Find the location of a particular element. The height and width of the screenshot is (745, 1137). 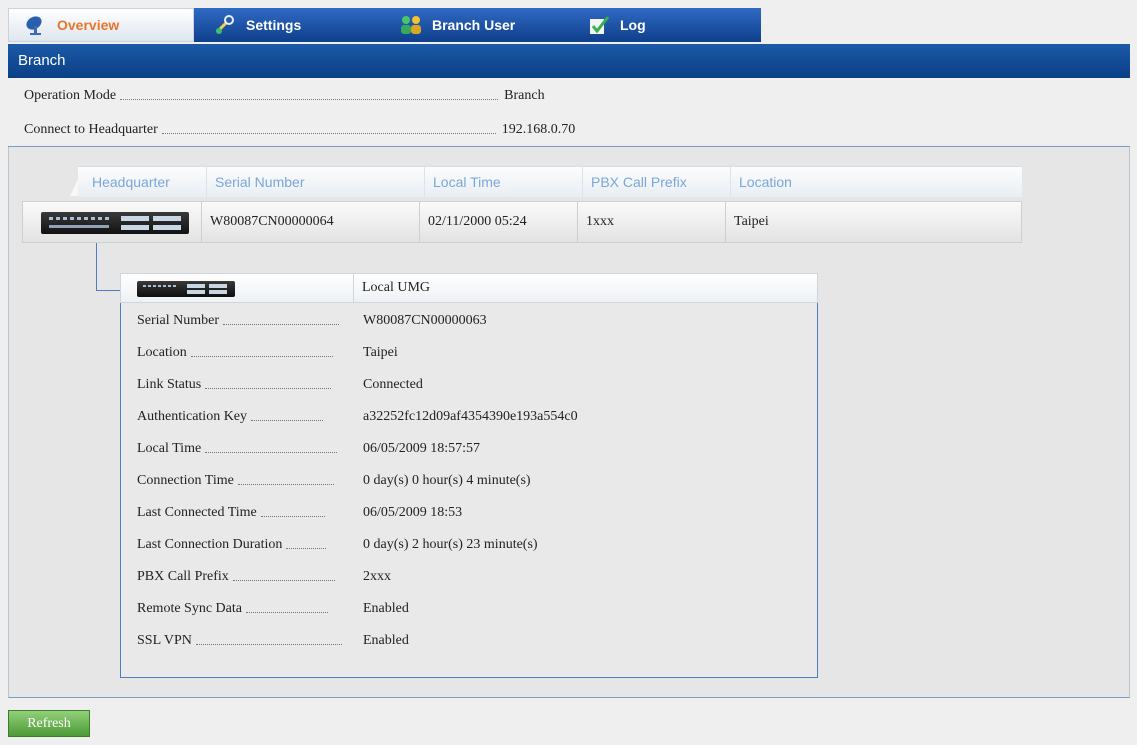

tab-branch-user: Branch User is located at coordinates (478, 25).